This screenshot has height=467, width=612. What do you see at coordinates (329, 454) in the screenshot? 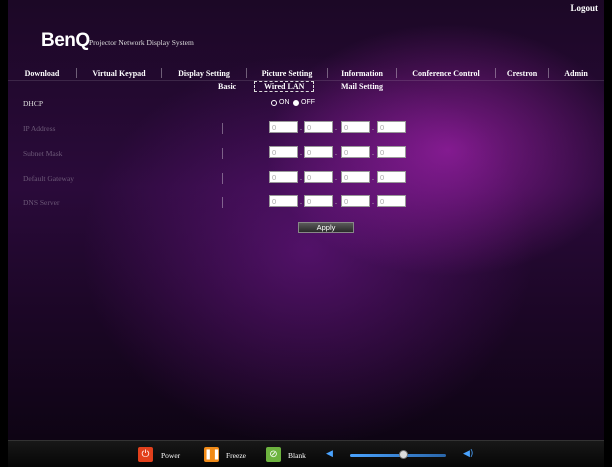
I see `volume-down-icon: ◀` at bounding box center [329, 454].